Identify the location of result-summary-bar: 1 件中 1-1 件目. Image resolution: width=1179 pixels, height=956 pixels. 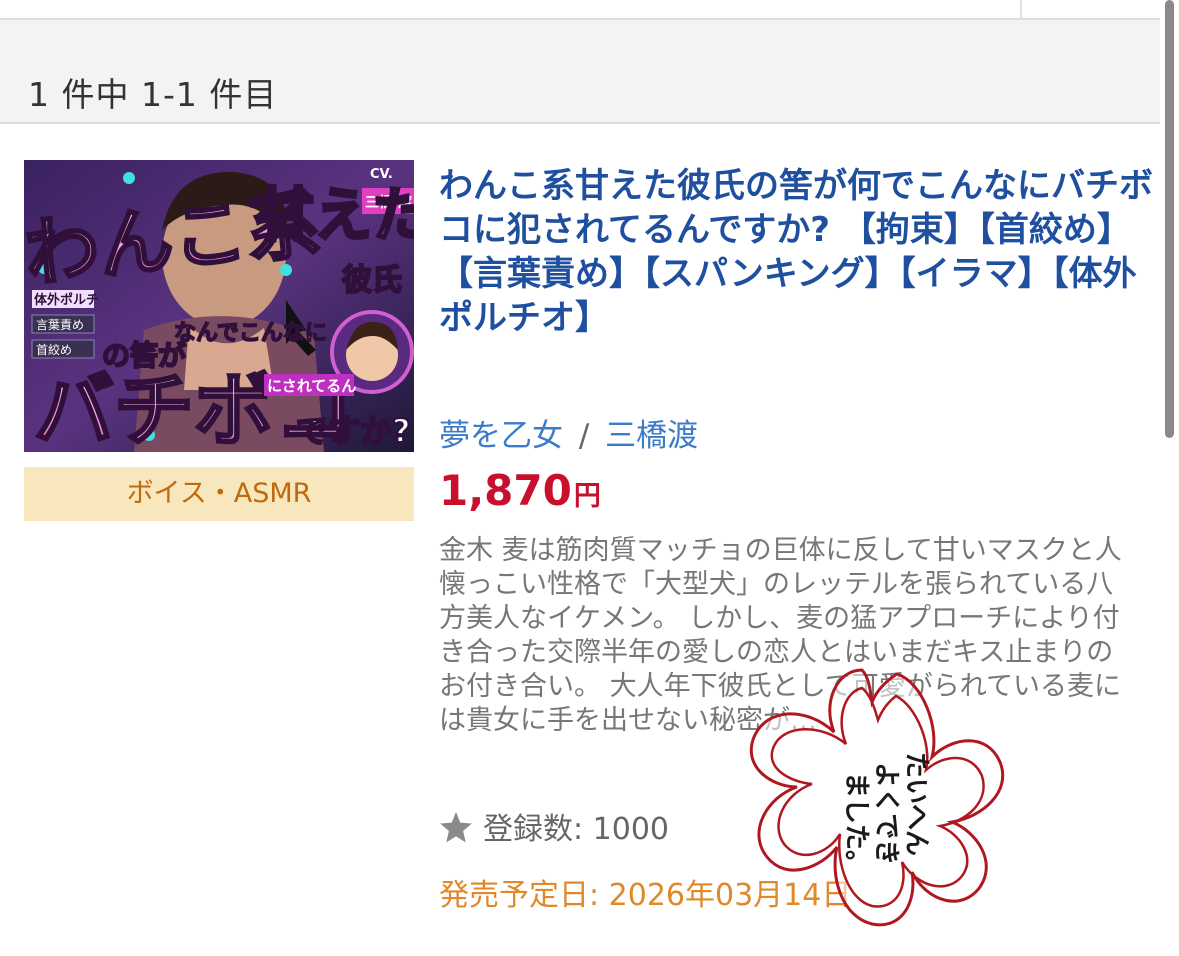
(580, 72).